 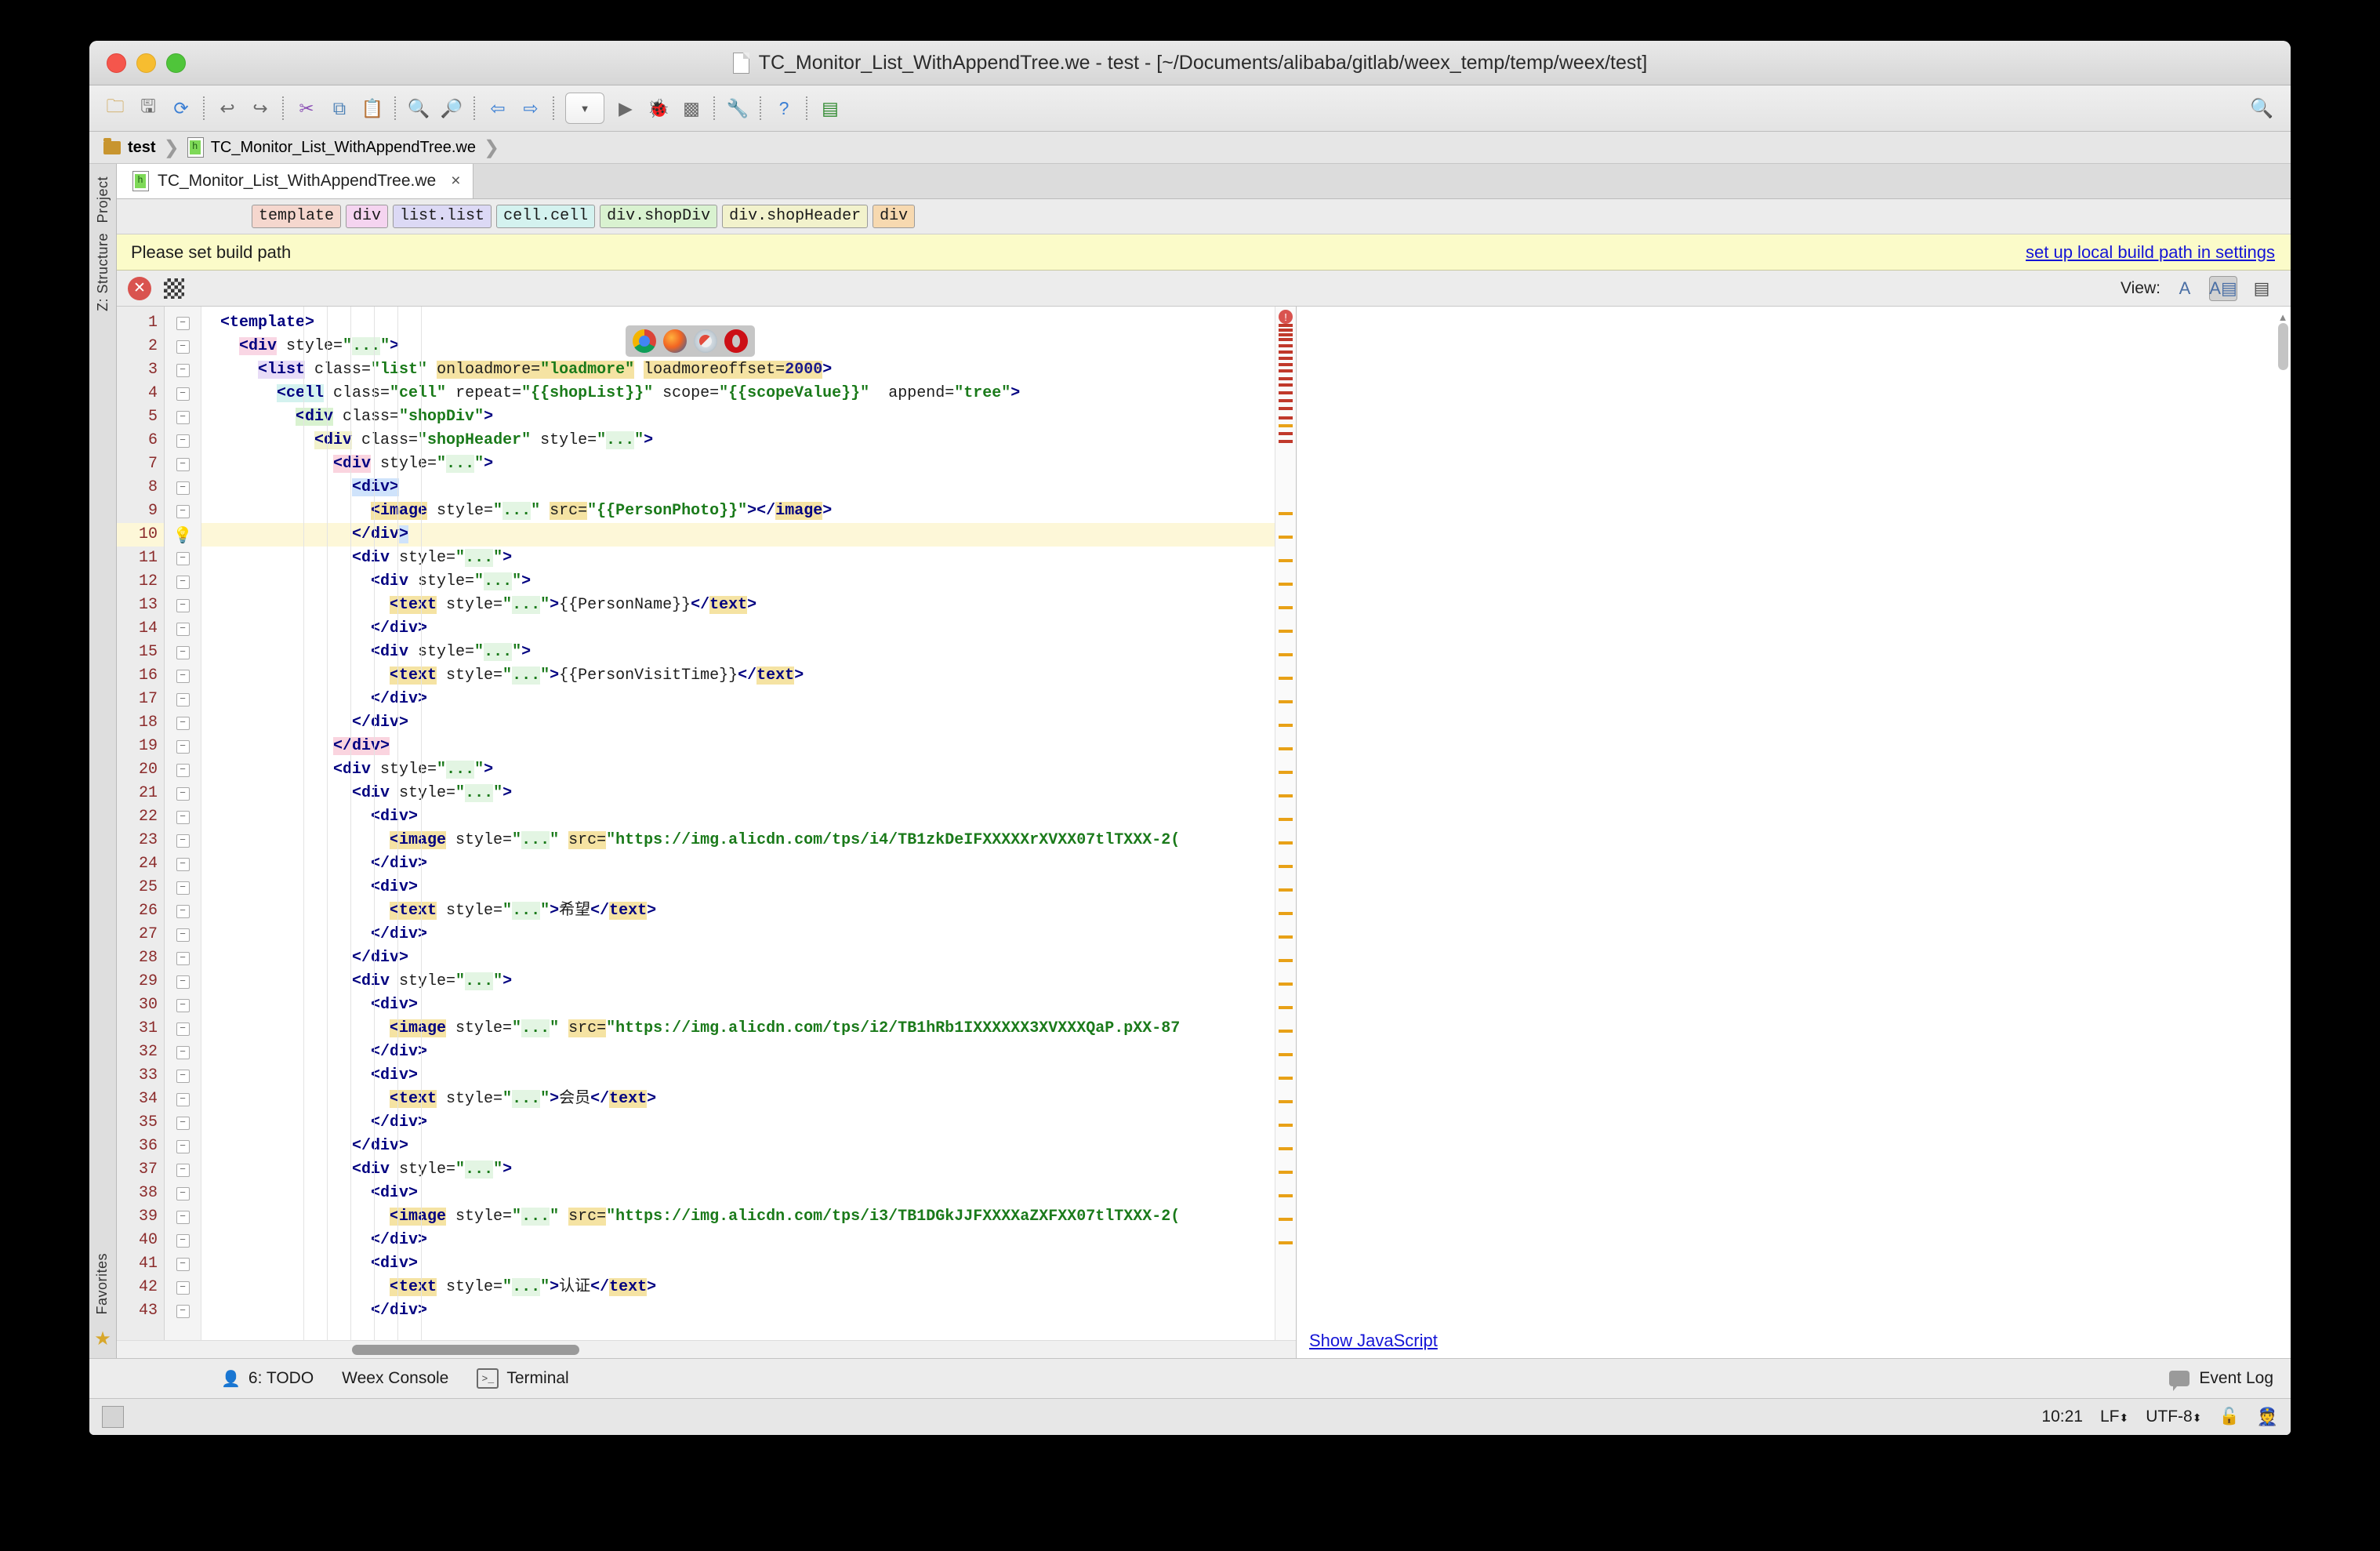 I want to click on event-log-button: Event Log, so click(x=2221, y=1380).